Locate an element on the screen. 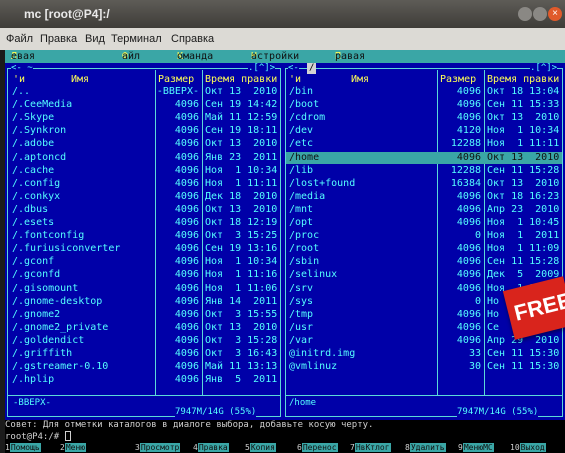  file-row: /.Synkron 4096 Сен 19 18:11 is located at coordinates (144, 131).